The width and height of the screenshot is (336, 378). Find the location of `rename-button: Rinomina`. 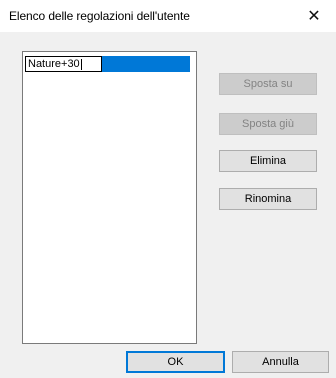

rename-button: Rinomina is located at coordinates (268, 199).